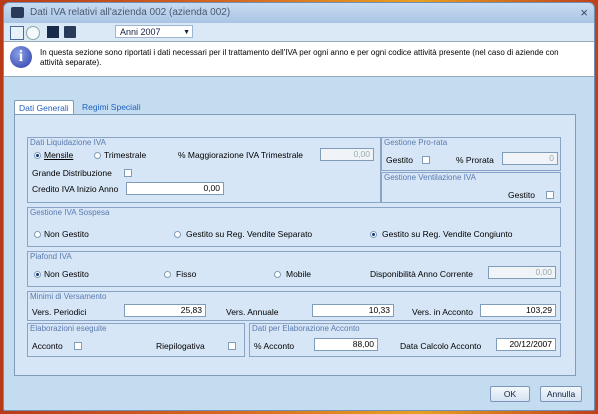 The height and width of the screenshot is (414, 598). Describe the element at coordinates (510, 394) in the screenshot. I see `ok-button: OK` at that location.